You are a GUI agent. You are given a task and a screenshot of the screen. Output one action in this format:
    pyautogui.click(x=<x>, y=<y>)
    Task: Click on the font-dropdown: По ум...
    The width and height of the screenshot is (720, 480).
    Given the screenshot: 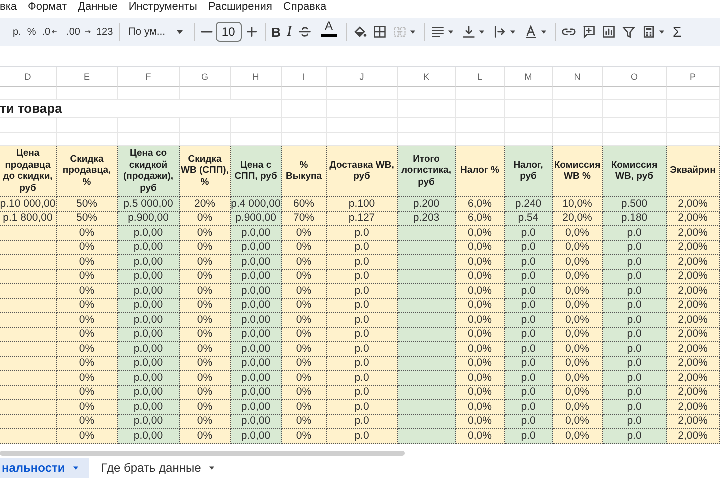 What is the action you would take?
    pyautogui.click(x=157, y=32)
    